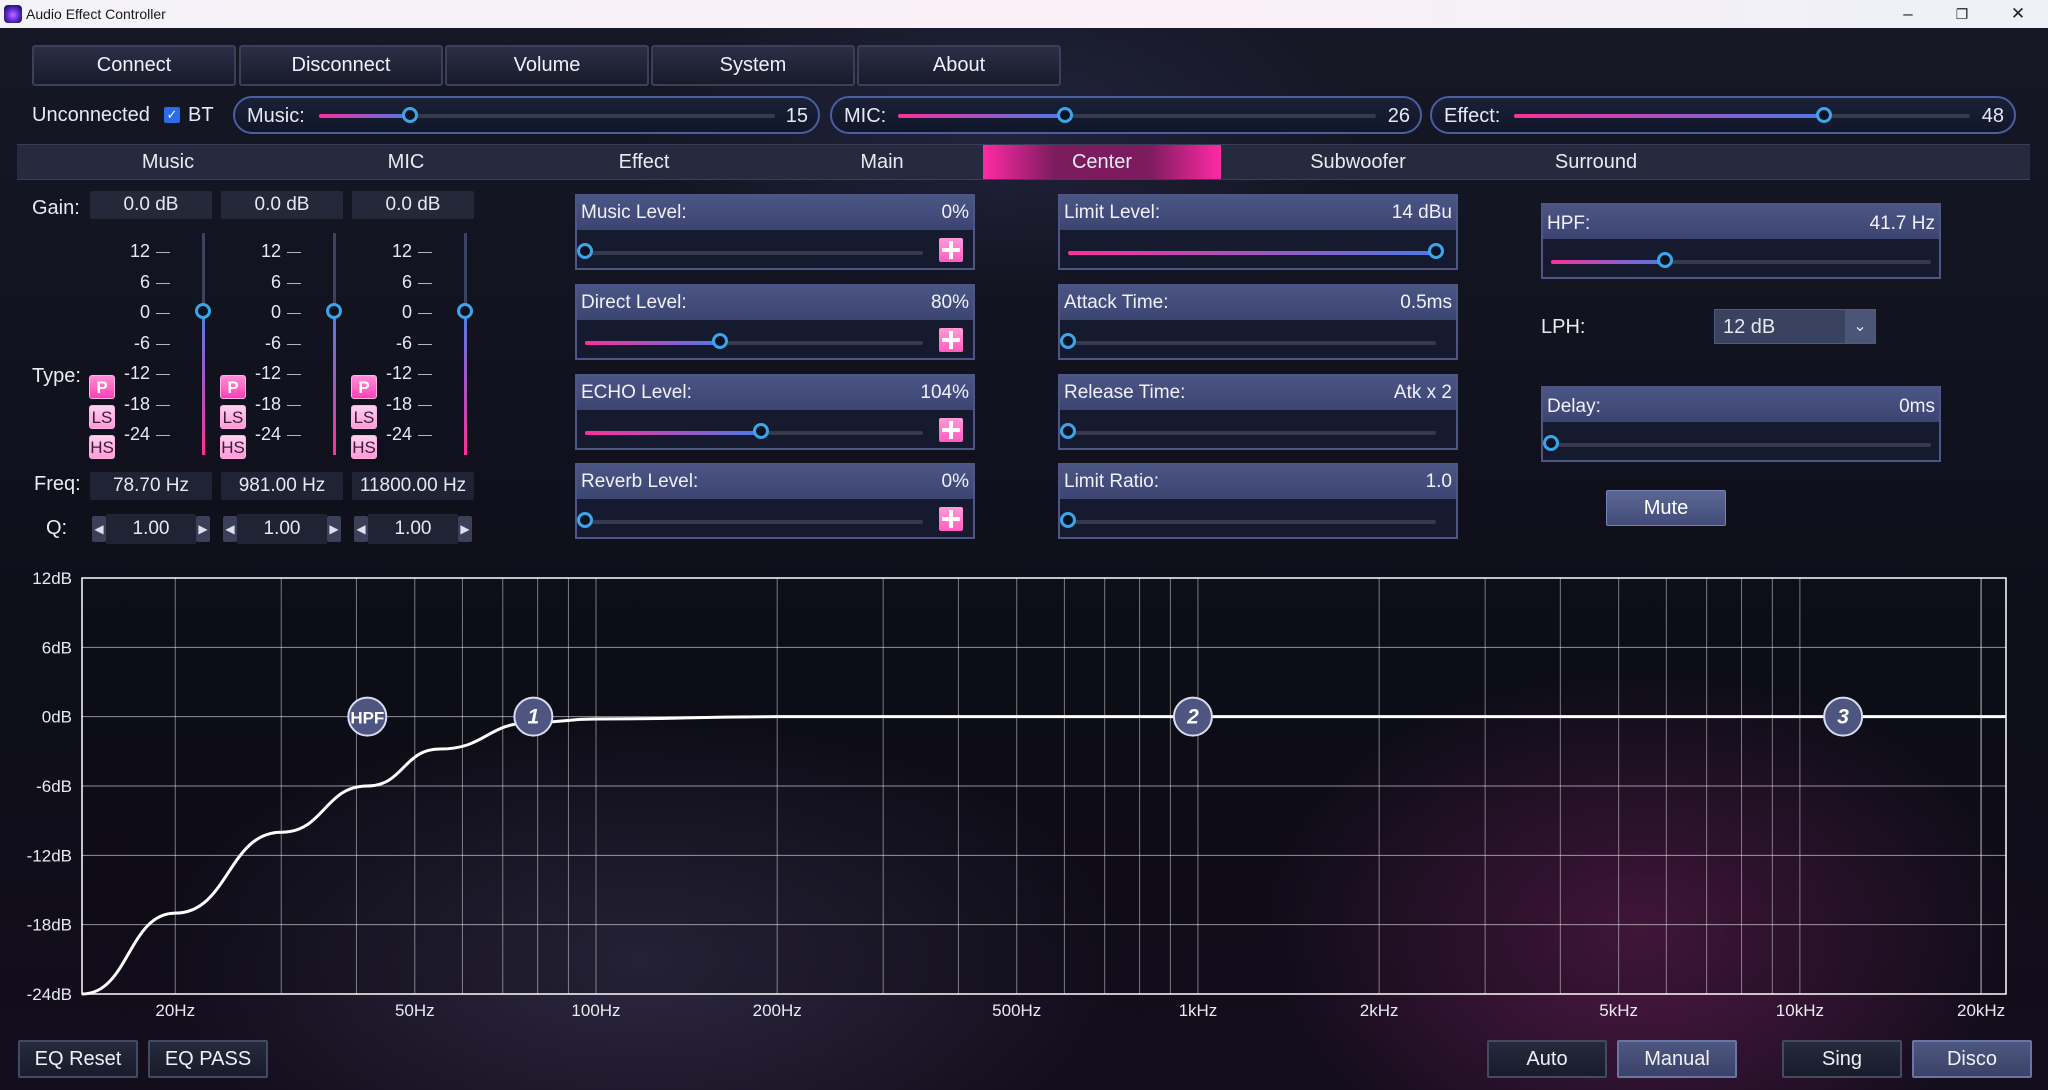  Describe the element at coordinates (172, 115) in the screenshot. I see `bt-checkbox: ✓` at that location.